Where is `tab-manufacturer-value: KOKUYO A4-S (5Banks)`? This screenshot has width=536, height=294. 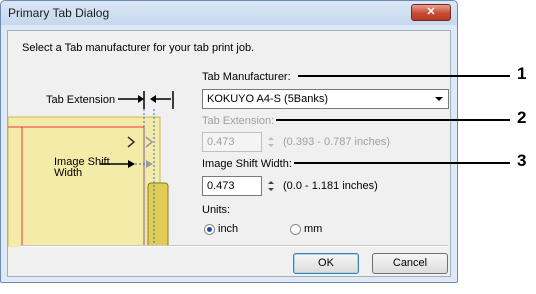
tab-manufacturer-value: KOKUYO A4-S (5Banks) is located at coordinates (268, 99).